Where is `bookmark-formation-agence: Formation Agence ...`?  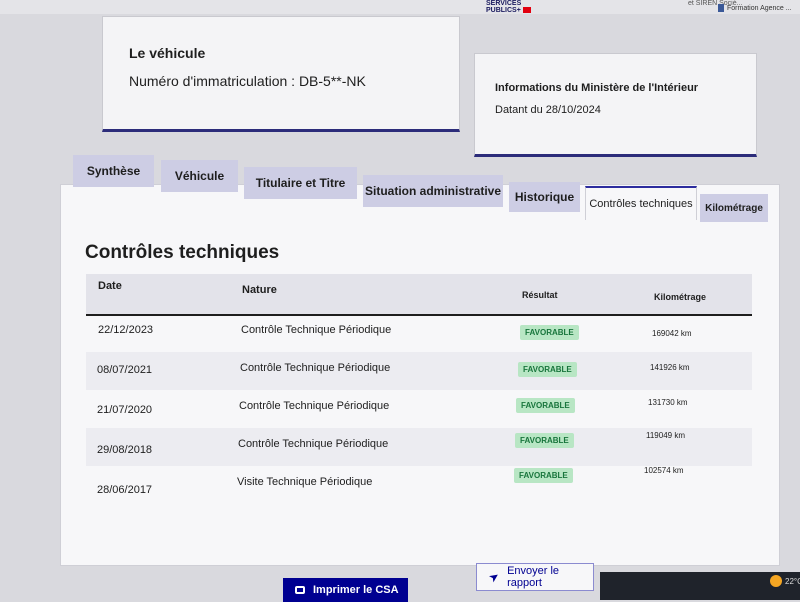 bookmark-formation-agence: Formation Agence ... is located at coordinates (755, 8).